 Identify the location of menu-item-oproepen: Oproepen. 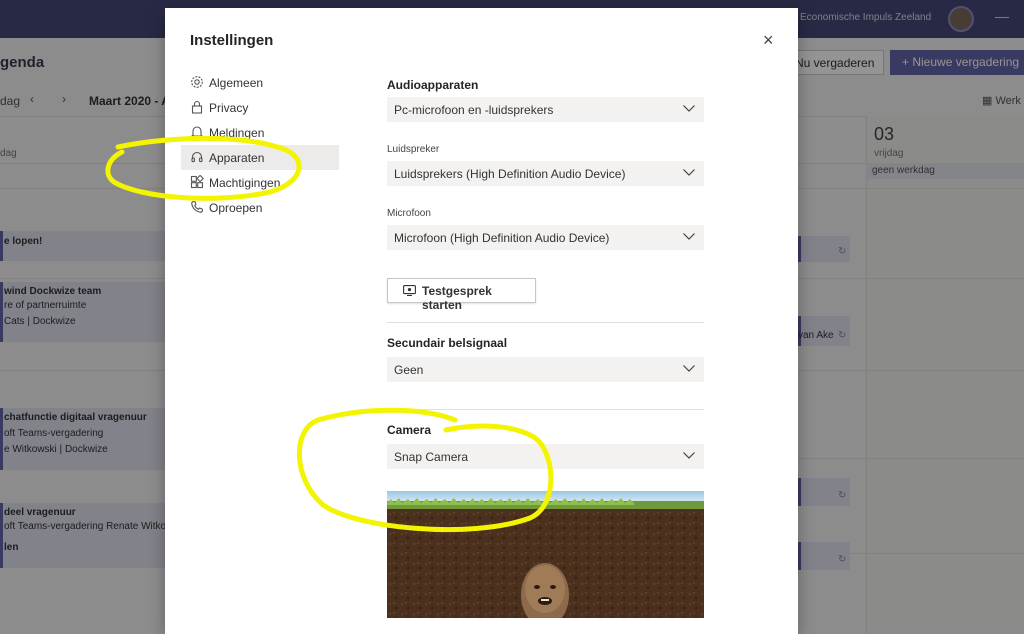
(260, 207).